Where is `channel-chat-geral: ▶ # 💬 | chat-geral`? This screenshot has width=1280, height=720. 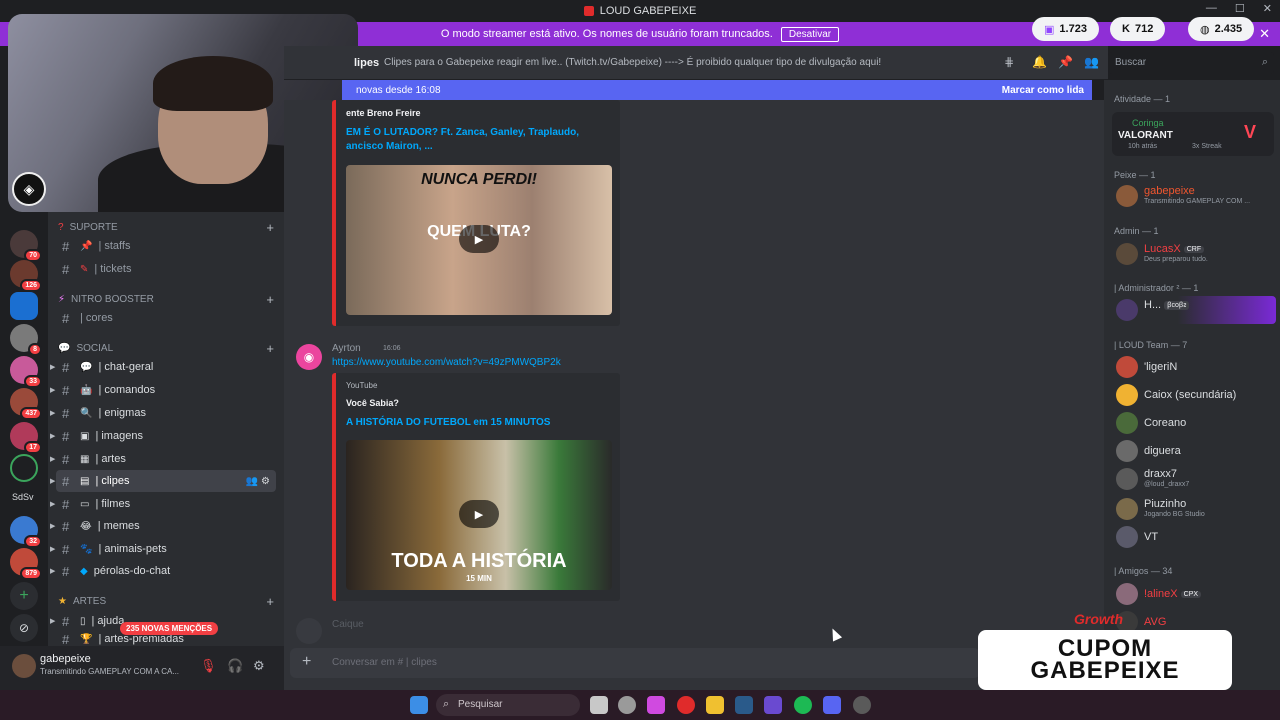
channel-chat-geral: ▶ # 💬 | chat-geral is located at coordinates (163, 367).